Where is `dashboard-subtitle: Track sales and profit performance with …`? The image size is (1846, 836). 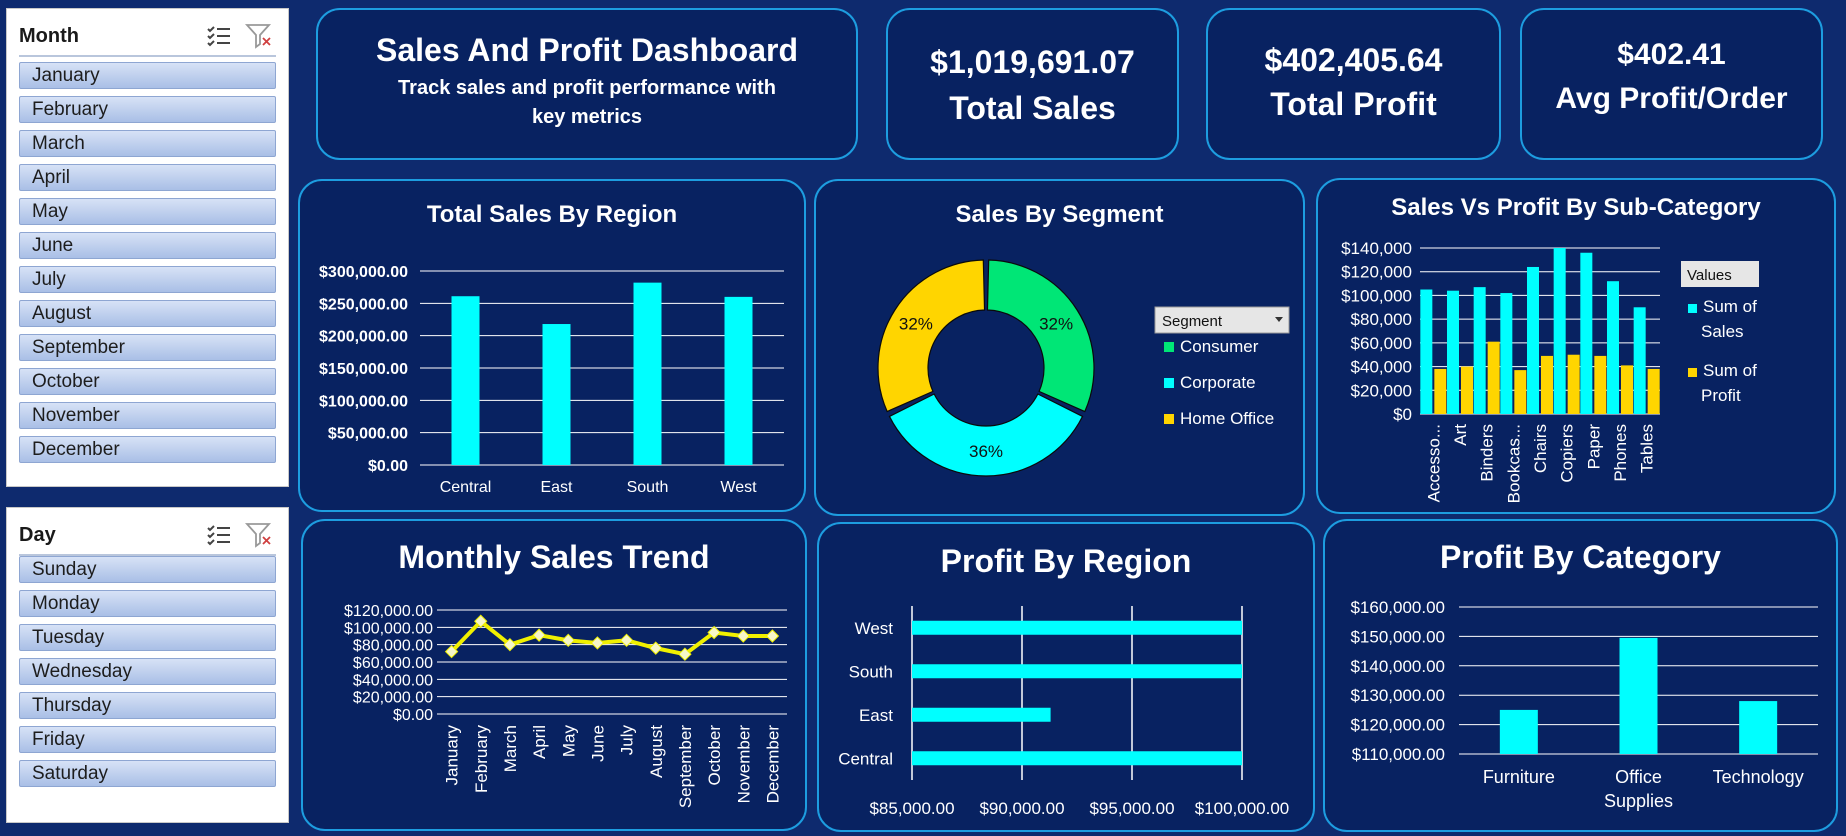 dashboard-subtitle: Track sales and profit performance with … is located at coordinates (587, 102).